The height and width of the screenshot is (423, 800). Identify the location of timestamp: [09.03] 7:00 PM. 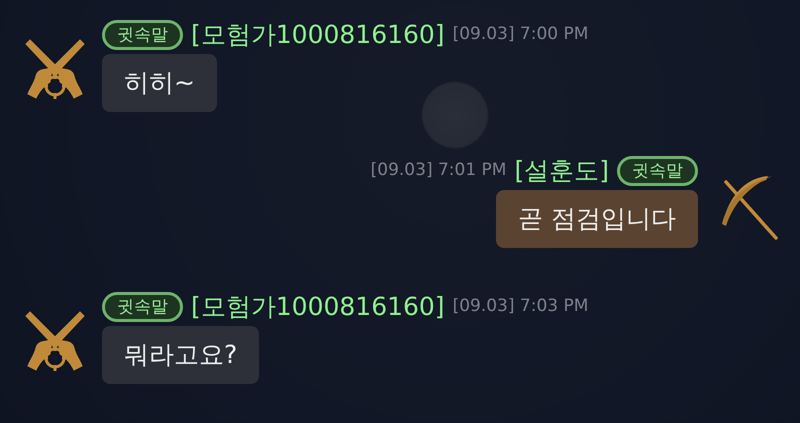
(520, 34).